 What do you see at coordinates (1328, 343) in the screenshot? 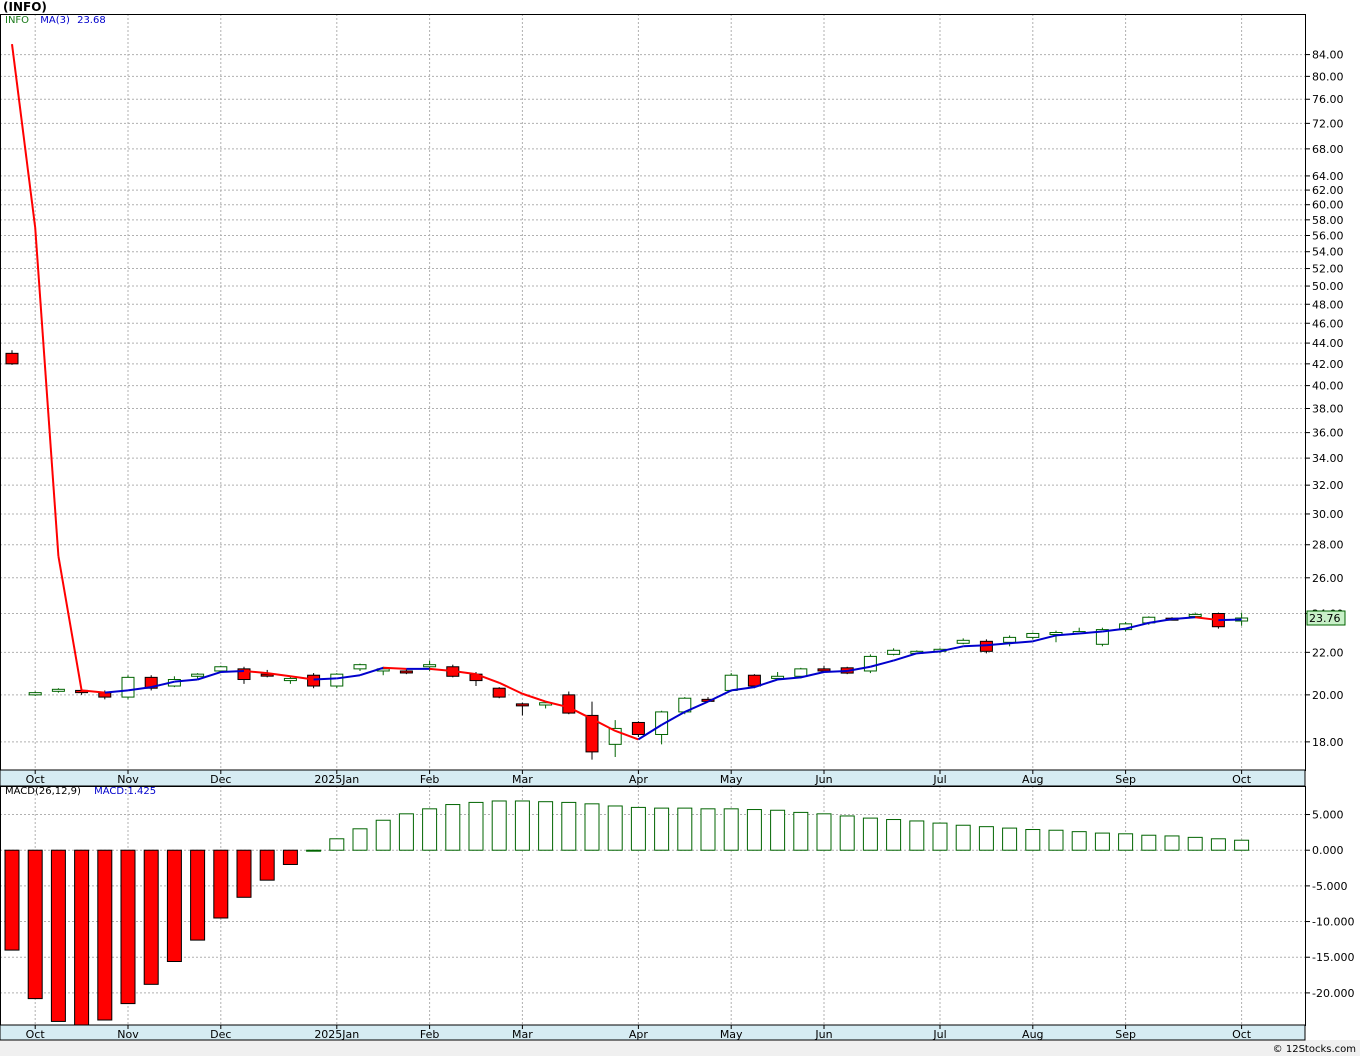
I see `price-y-tick-label: 44.00` at bounding box center [1328, 343].